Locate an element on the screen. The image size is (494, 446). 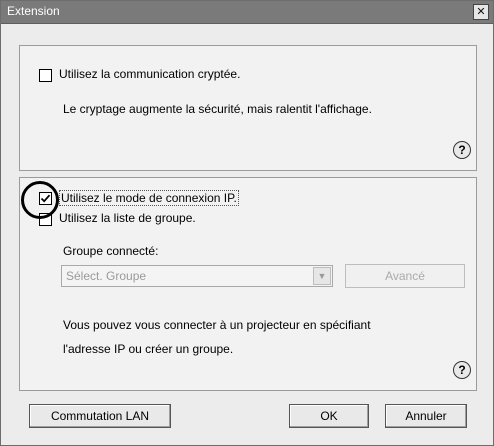
ip-mode-help-icon: ? is located at coordinates (462, 370).